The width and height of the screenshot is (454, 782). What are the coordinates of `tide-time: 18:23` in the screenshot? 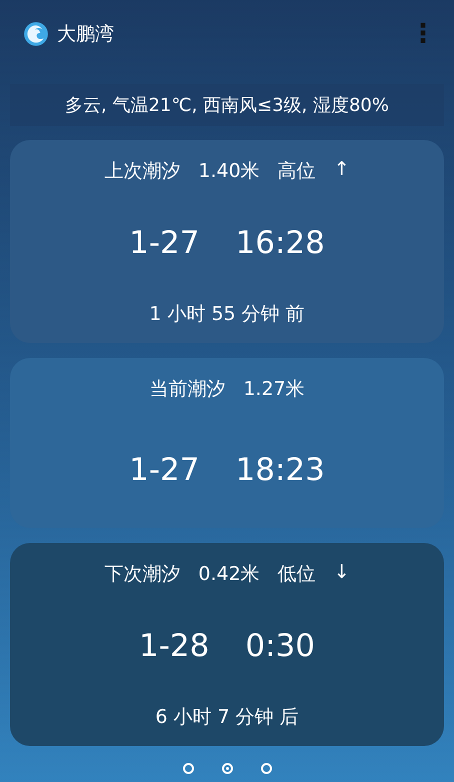 It's located at (280, 470).